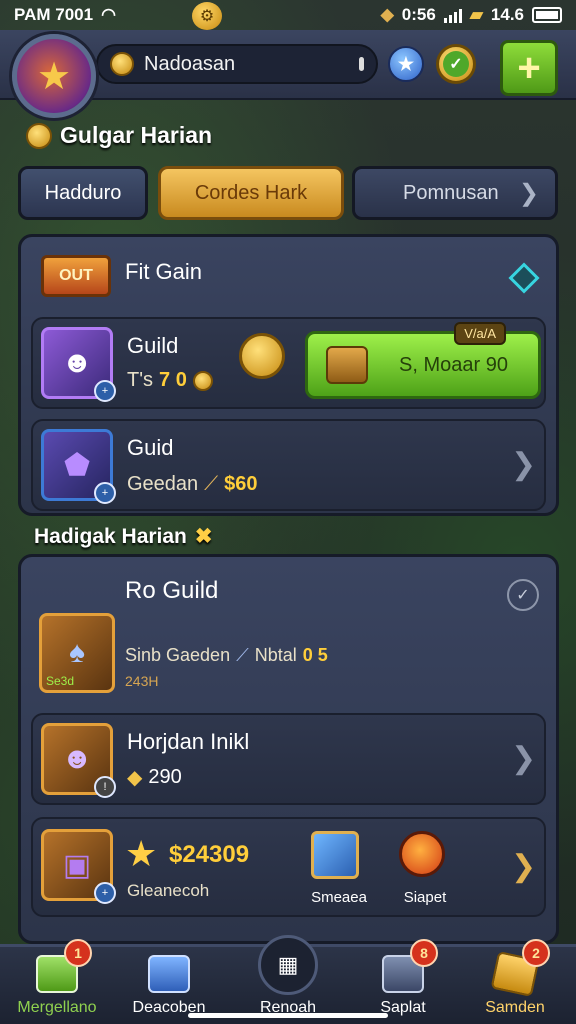 The height and width of the screenshot is (1024, 576). What do you see at coordinates (453, 364) in the screenshot?
I see `claim-button-label: S, Moaar 90` at bounding box center [453, 364].